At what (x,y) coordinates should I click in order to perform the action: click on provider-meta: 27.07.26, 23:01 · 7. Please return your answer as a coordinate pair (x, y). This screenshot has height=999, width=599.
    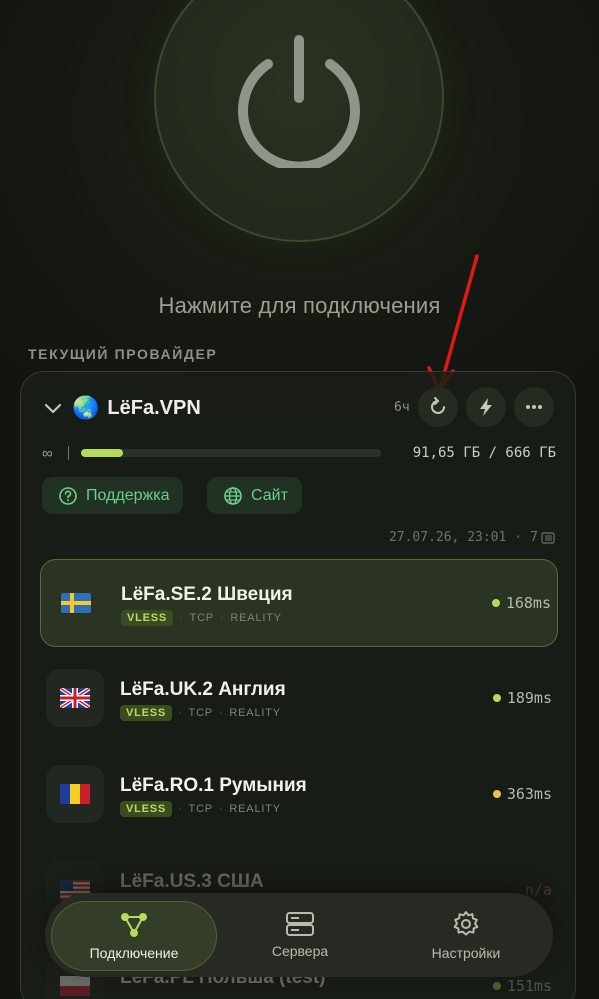
    Looking at the image, I should click on (472, 537).